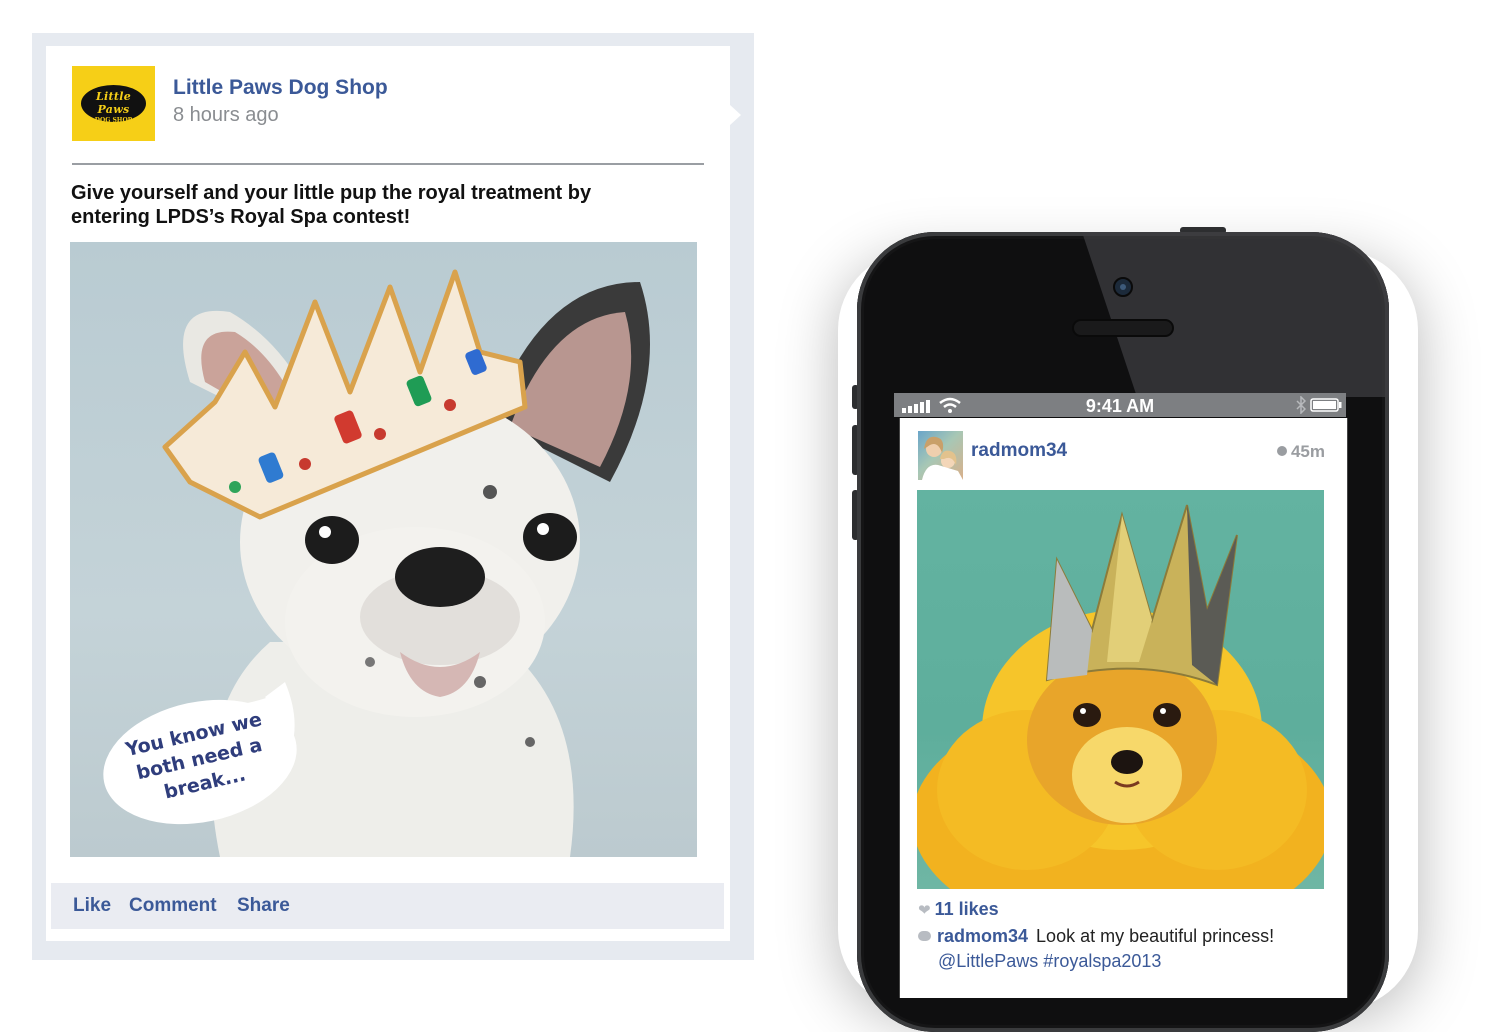  I want to click on battery-icon, so click(1326, 405).